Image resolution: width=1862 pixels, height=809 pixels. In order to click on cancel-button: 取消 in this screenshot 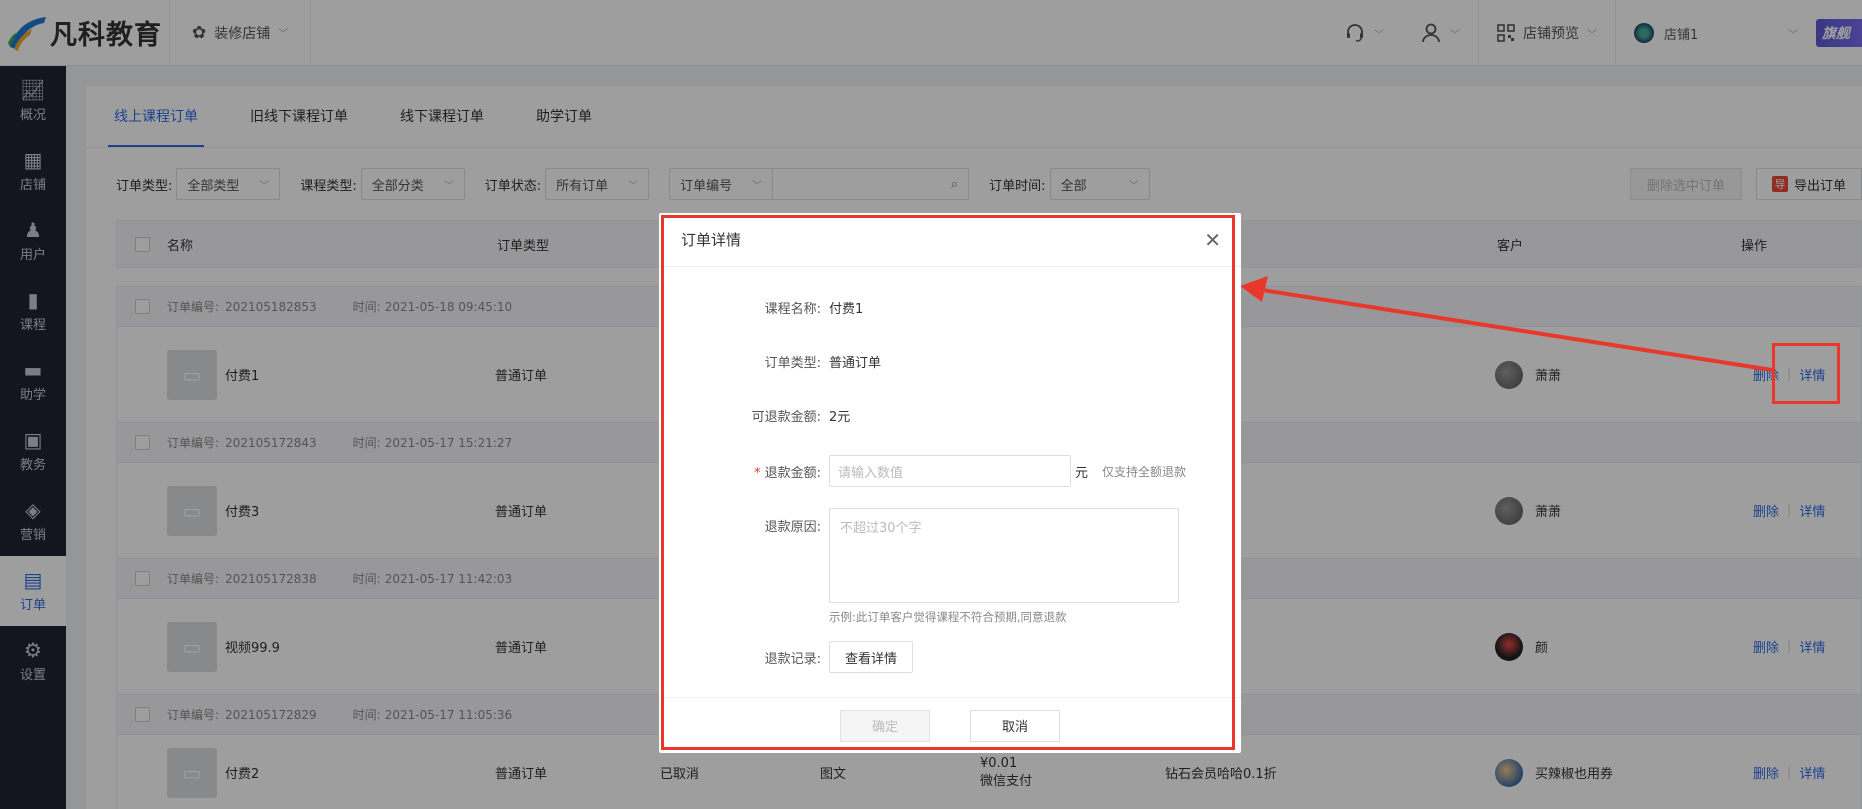, I will do `click(1015, 725)`.